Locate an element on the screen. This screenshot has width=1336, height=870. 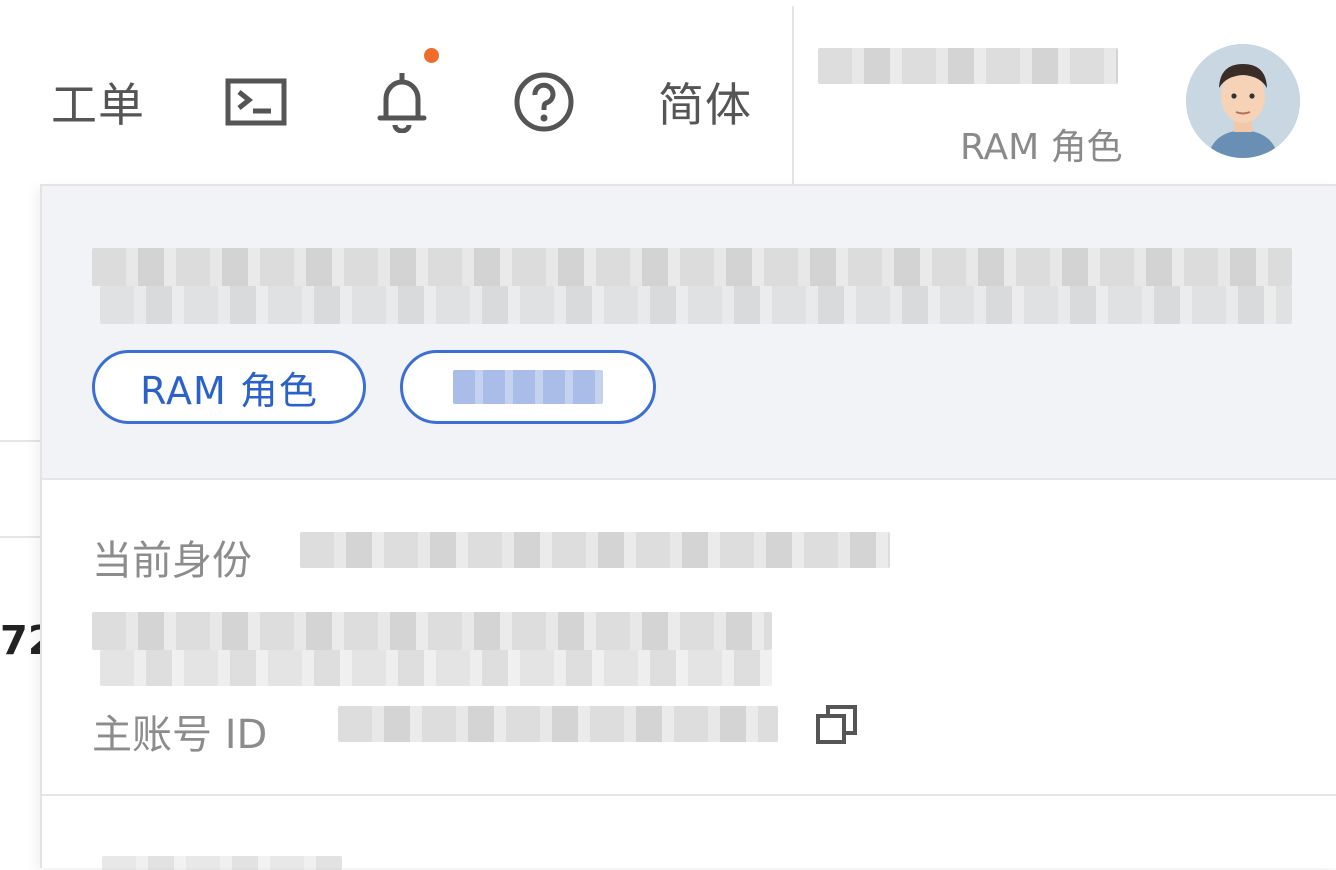
panel-footer-redacted is located at coordinates (222, 863).